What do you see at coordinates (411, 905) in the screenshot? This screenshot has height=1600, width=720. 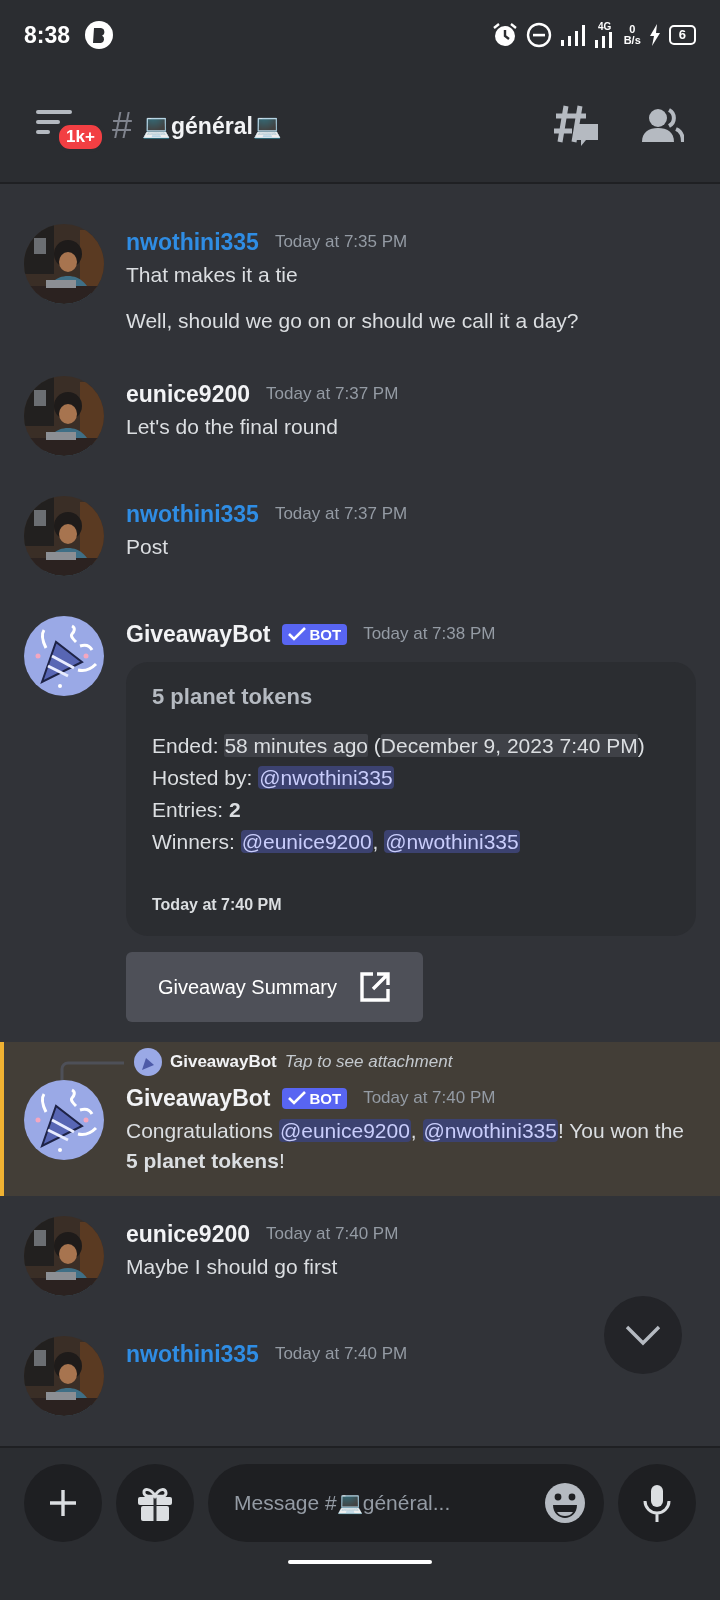 I see `embed-footer: Today at 7:40 PM` at bounding box center [411, 905].